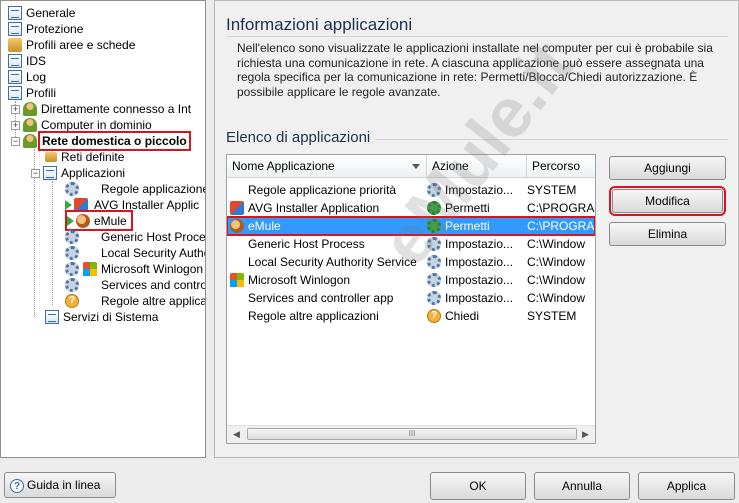 The image size is (739, 503). Describe the element at coordinates (585, 434) in the screenshot. I see `scroll-right-icon: ▶` at that location.